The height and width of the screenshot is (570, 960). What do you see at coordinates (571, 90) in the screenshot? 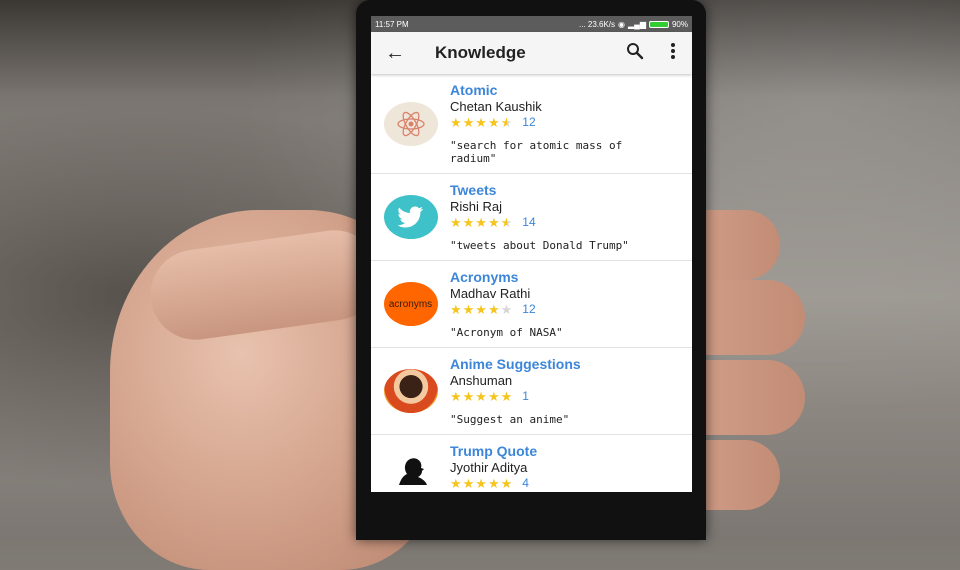
I see `skill-name: Atomic` at bounding box center [571, 90].